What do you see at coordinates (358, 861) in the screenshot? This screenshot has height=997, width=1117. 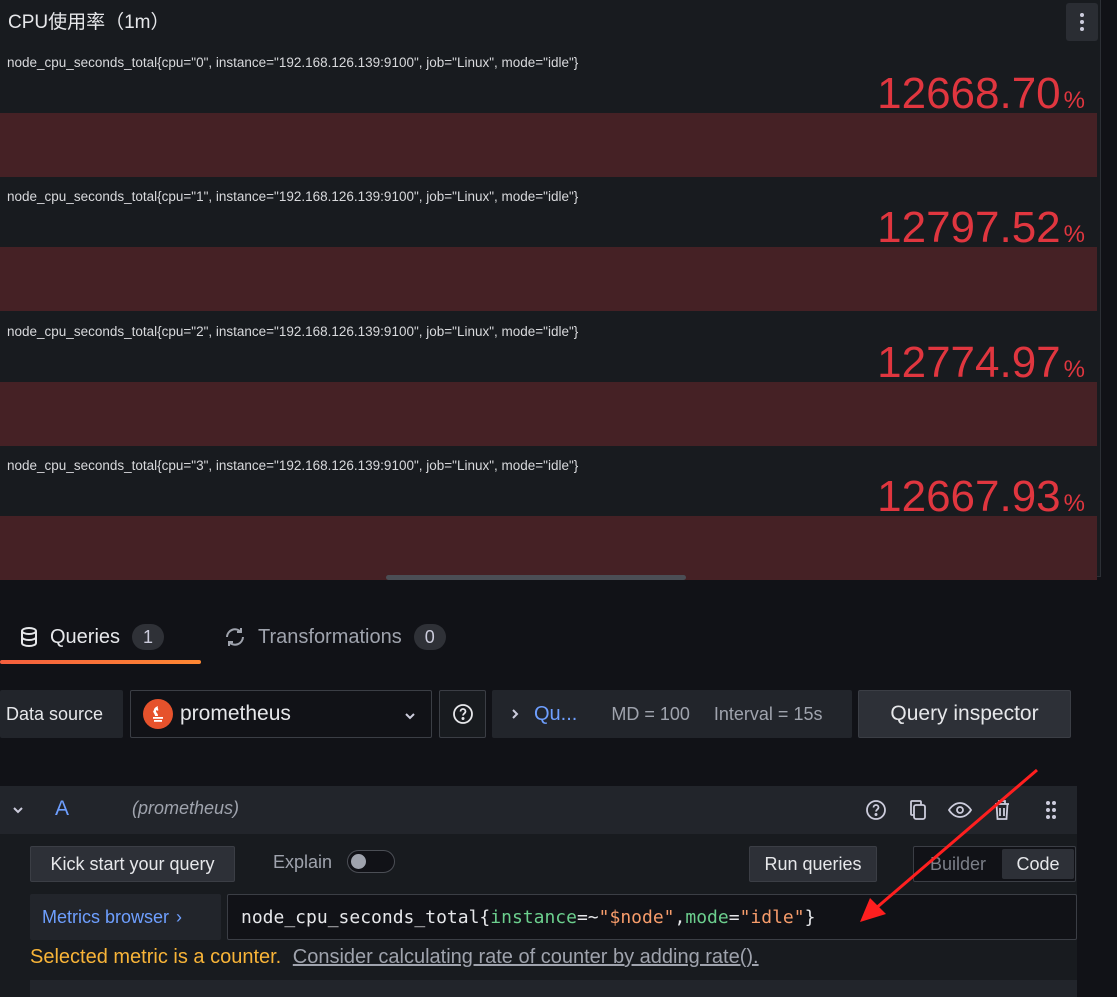 I see `toggle-knob` at bounding box center [358, 861].